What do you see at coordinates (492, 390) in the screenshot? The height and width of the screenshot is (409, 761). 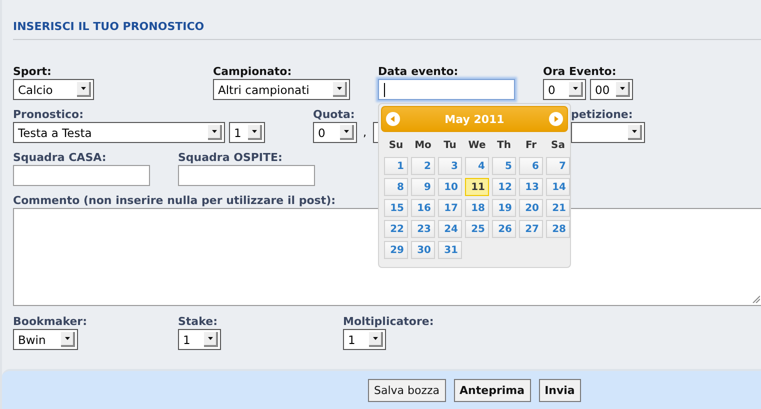 I see `form-button: Anteprima` at bounding box center [492, 390].